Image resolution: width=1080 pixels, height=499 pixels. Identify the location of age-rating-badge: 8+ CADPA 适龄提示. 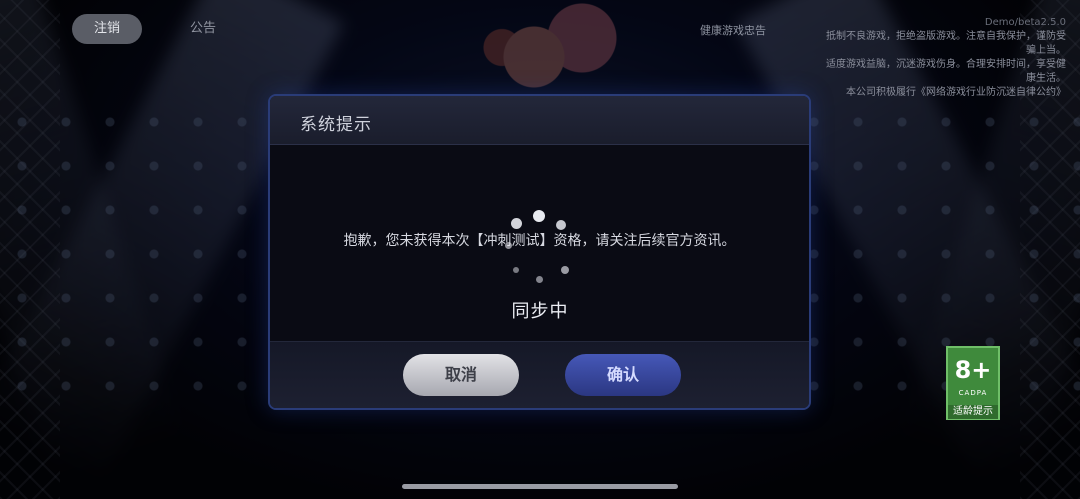
(973, 383).